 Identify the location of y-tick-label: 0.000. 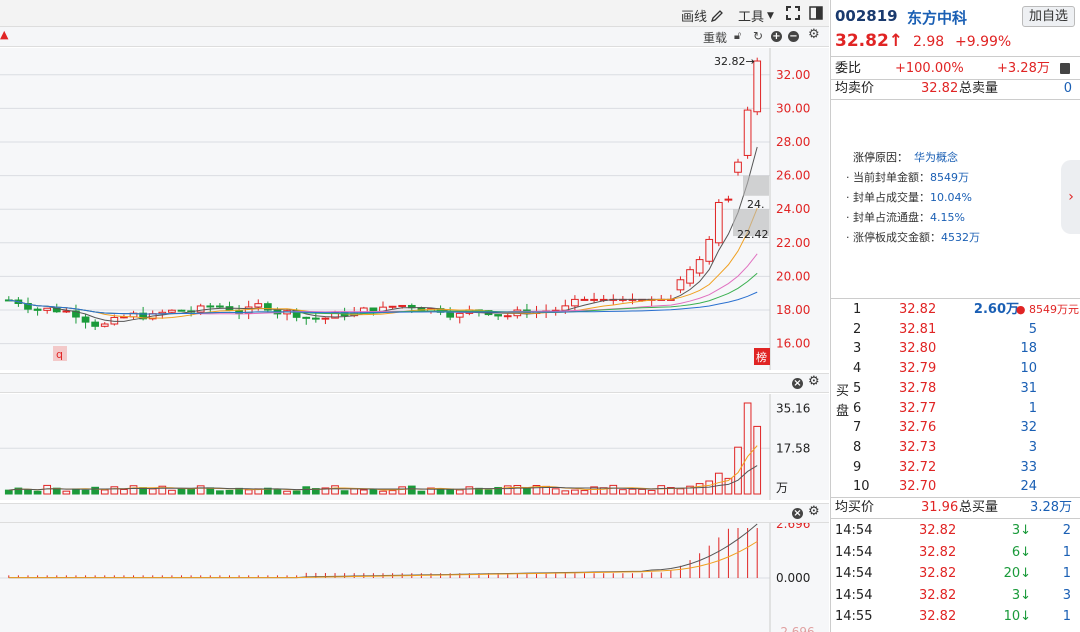
(793, 578).